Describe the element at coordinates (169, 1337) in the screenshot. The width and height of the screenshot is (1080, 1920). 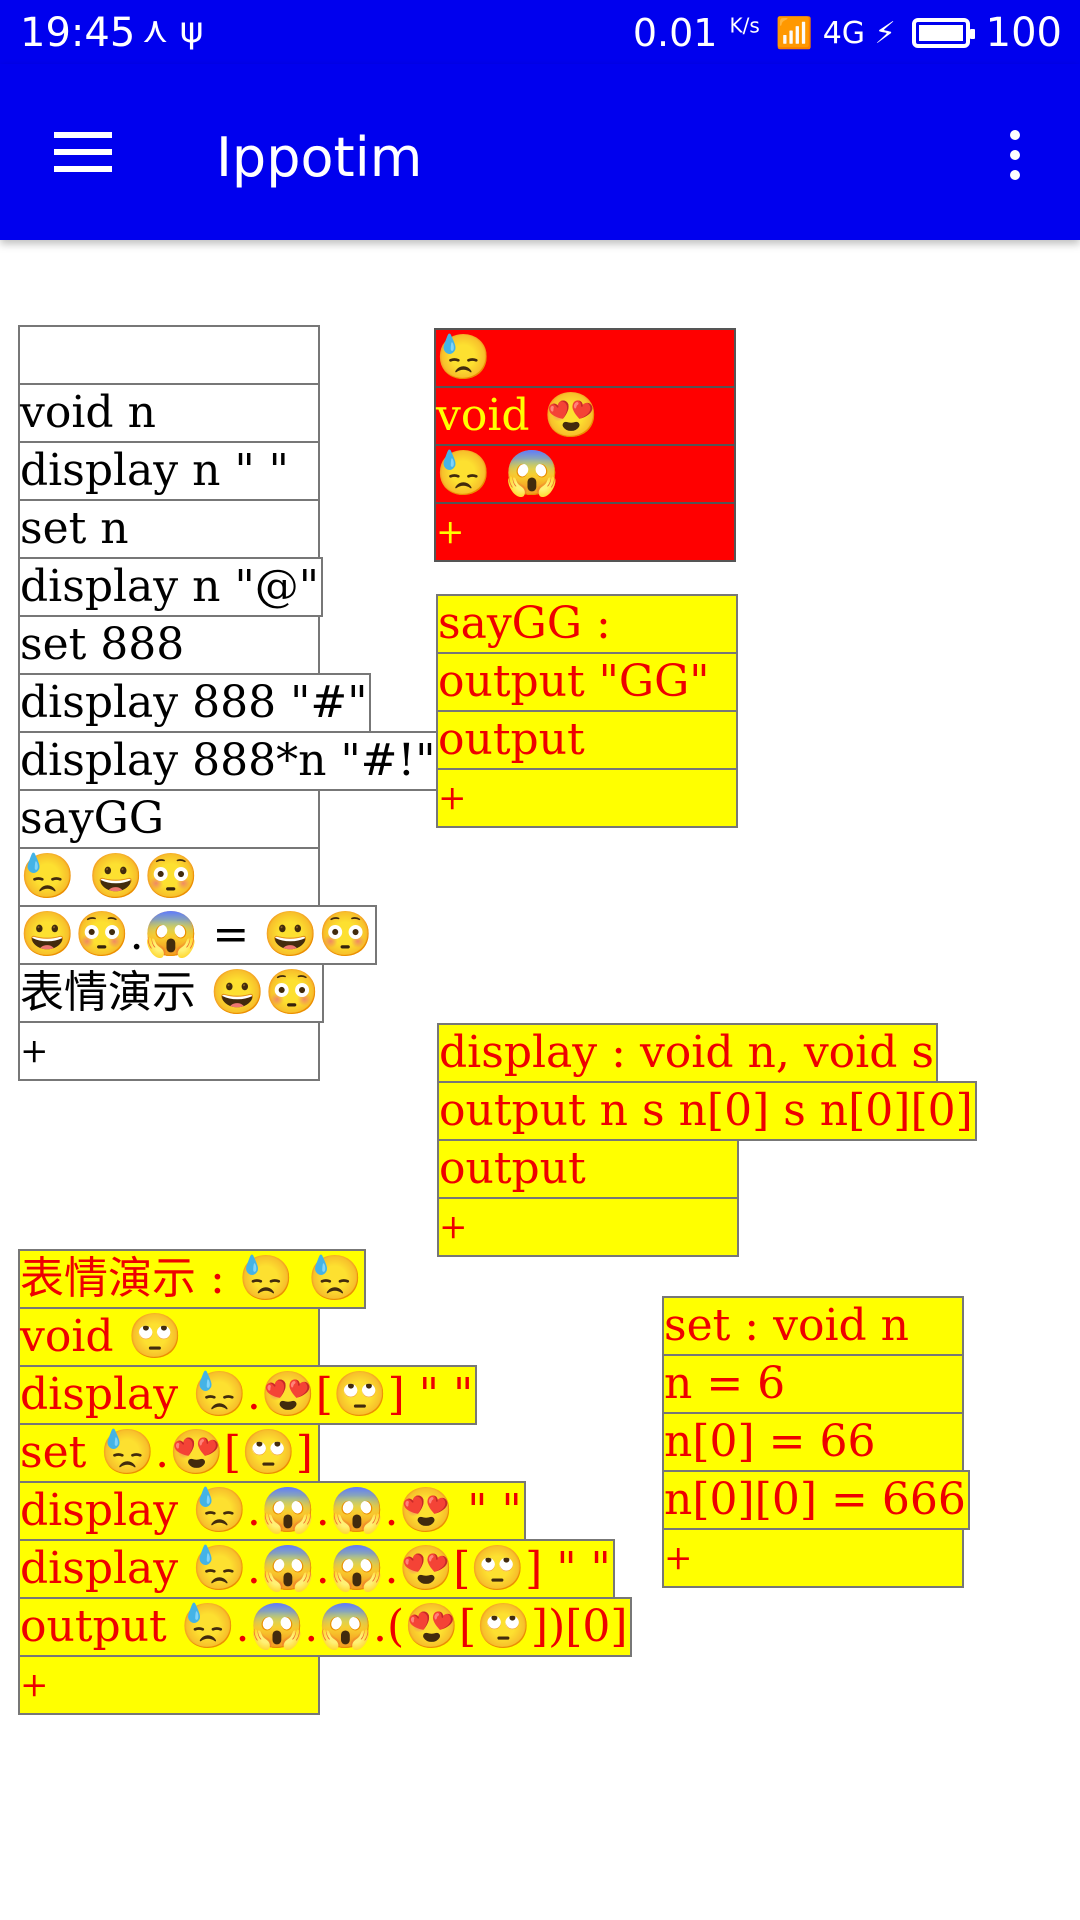
I see `block-row: void 🙄` at that location.